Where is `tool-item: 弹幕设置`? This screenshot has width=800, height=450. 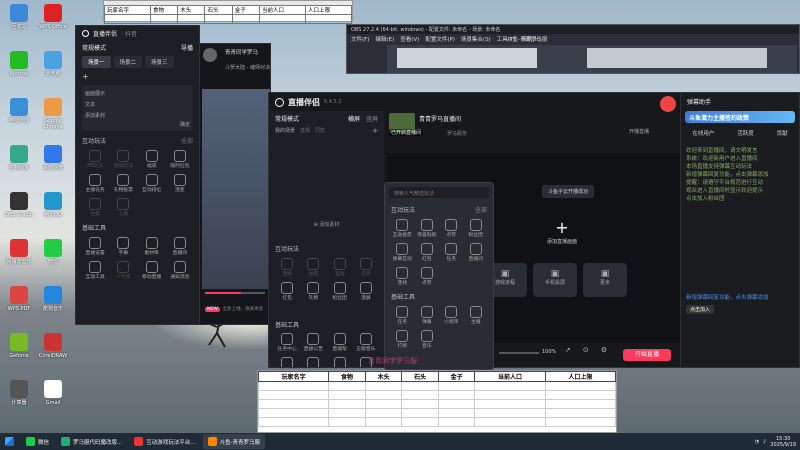
tool-item: 弹幕设置 is located at coordinates (287, 362).